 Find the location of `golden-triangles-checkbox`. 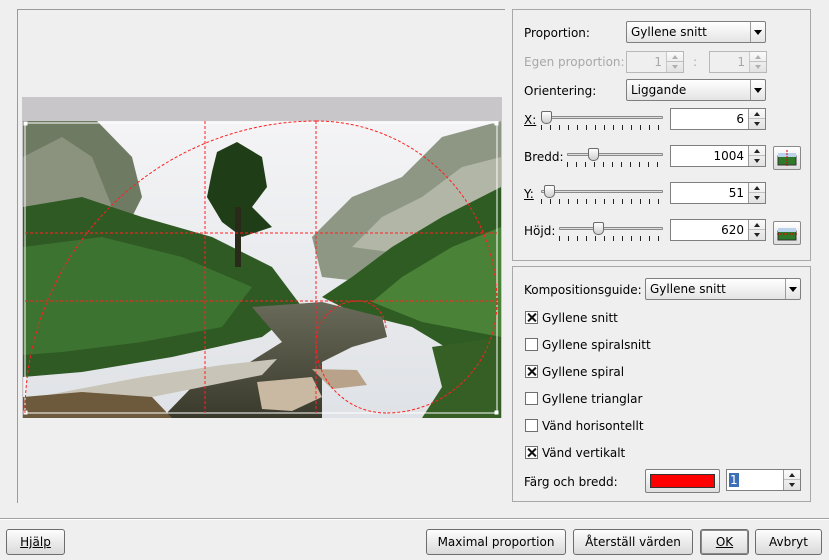

golden-triangles-checkbox is located at coordinates (531, 398).